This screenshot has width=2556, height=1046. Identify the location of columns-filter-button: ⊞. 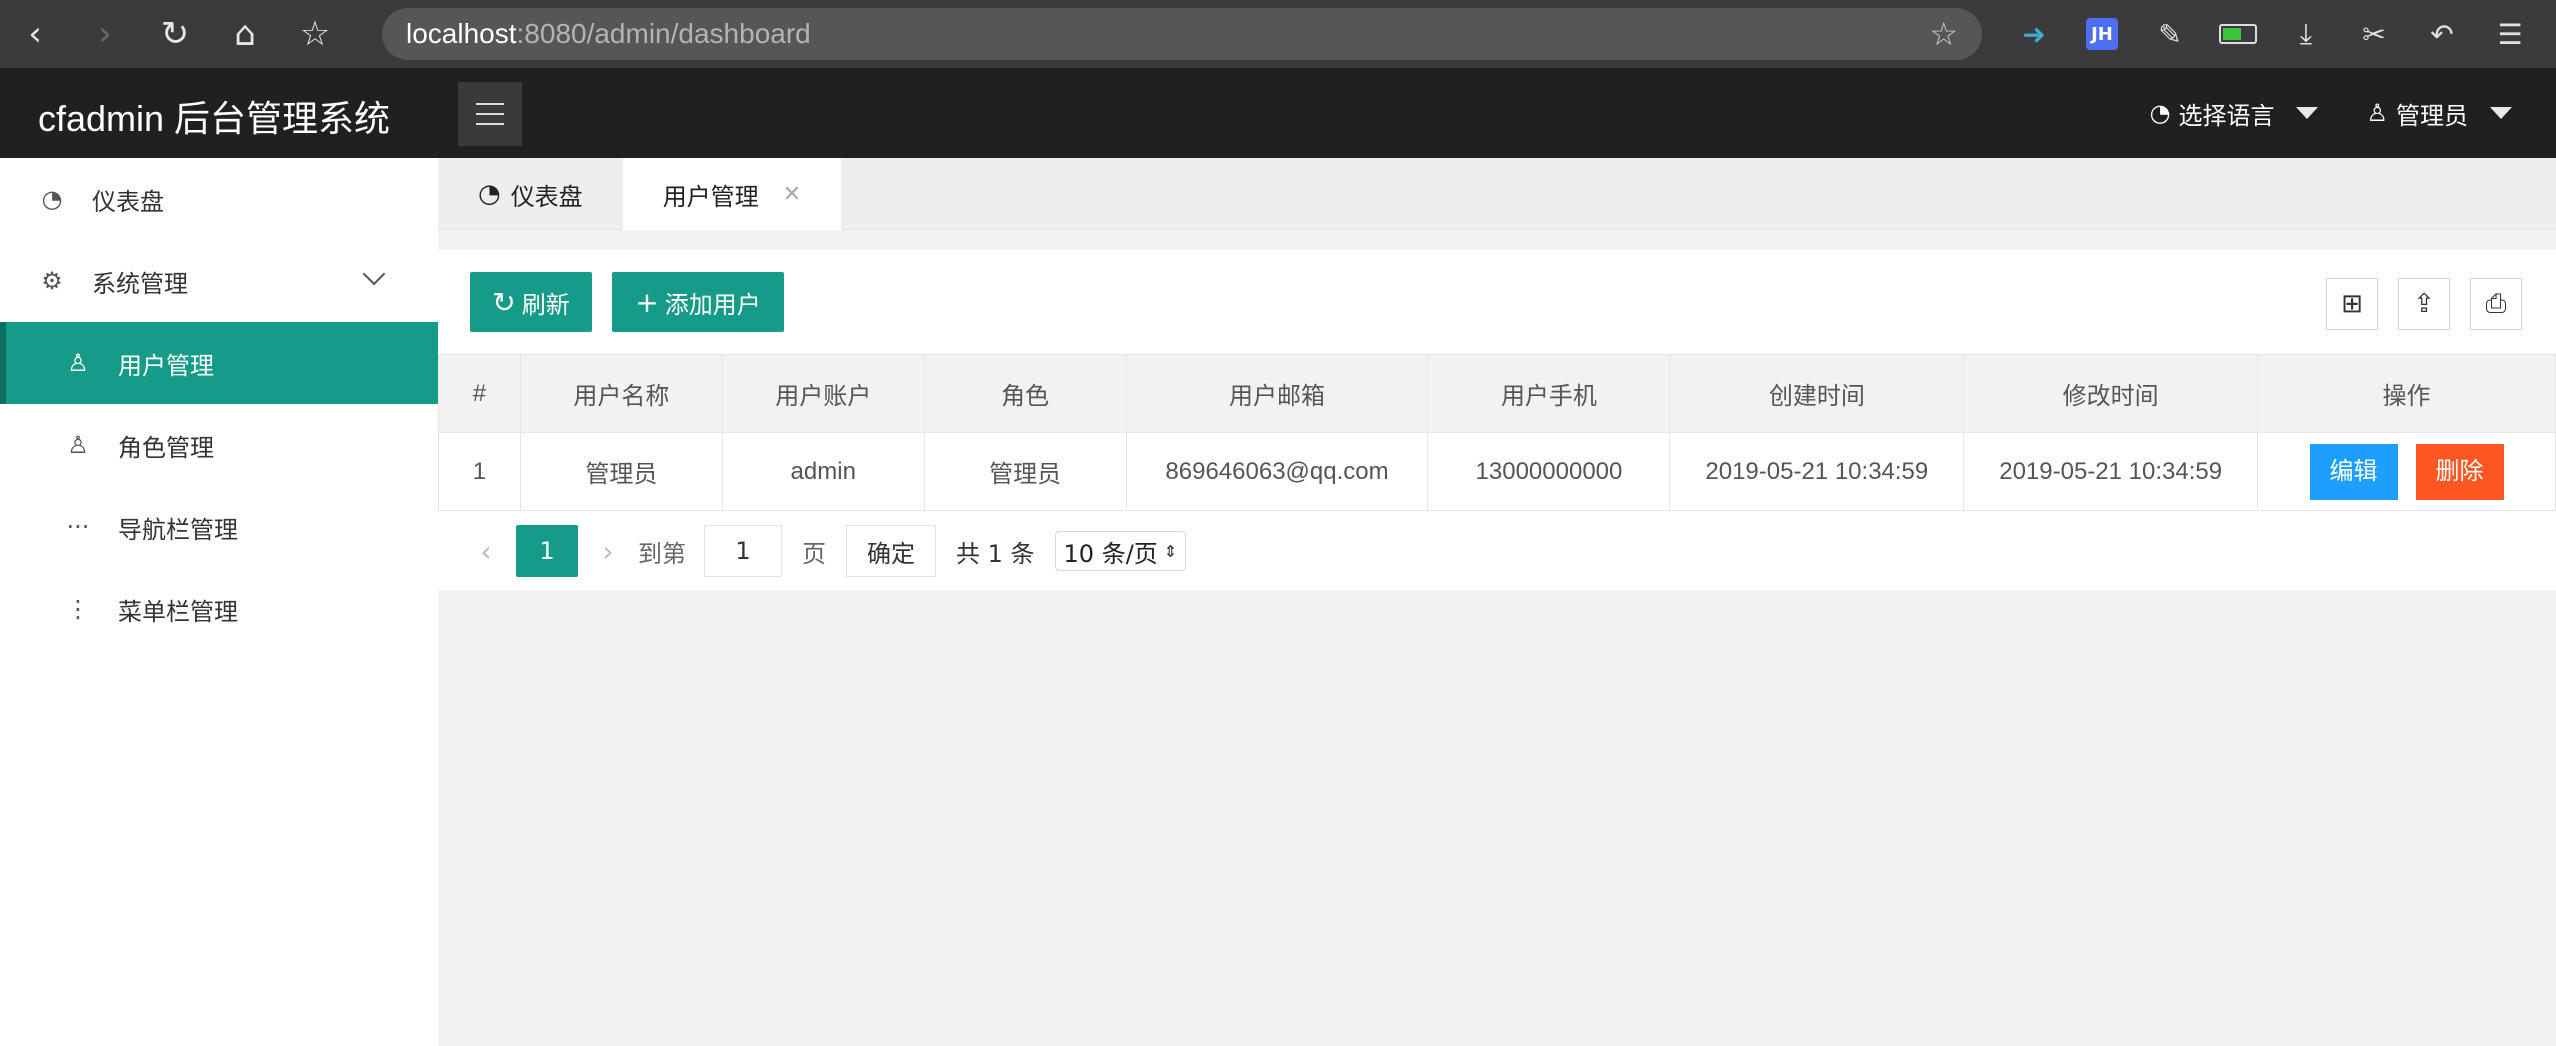
(2352, 304).